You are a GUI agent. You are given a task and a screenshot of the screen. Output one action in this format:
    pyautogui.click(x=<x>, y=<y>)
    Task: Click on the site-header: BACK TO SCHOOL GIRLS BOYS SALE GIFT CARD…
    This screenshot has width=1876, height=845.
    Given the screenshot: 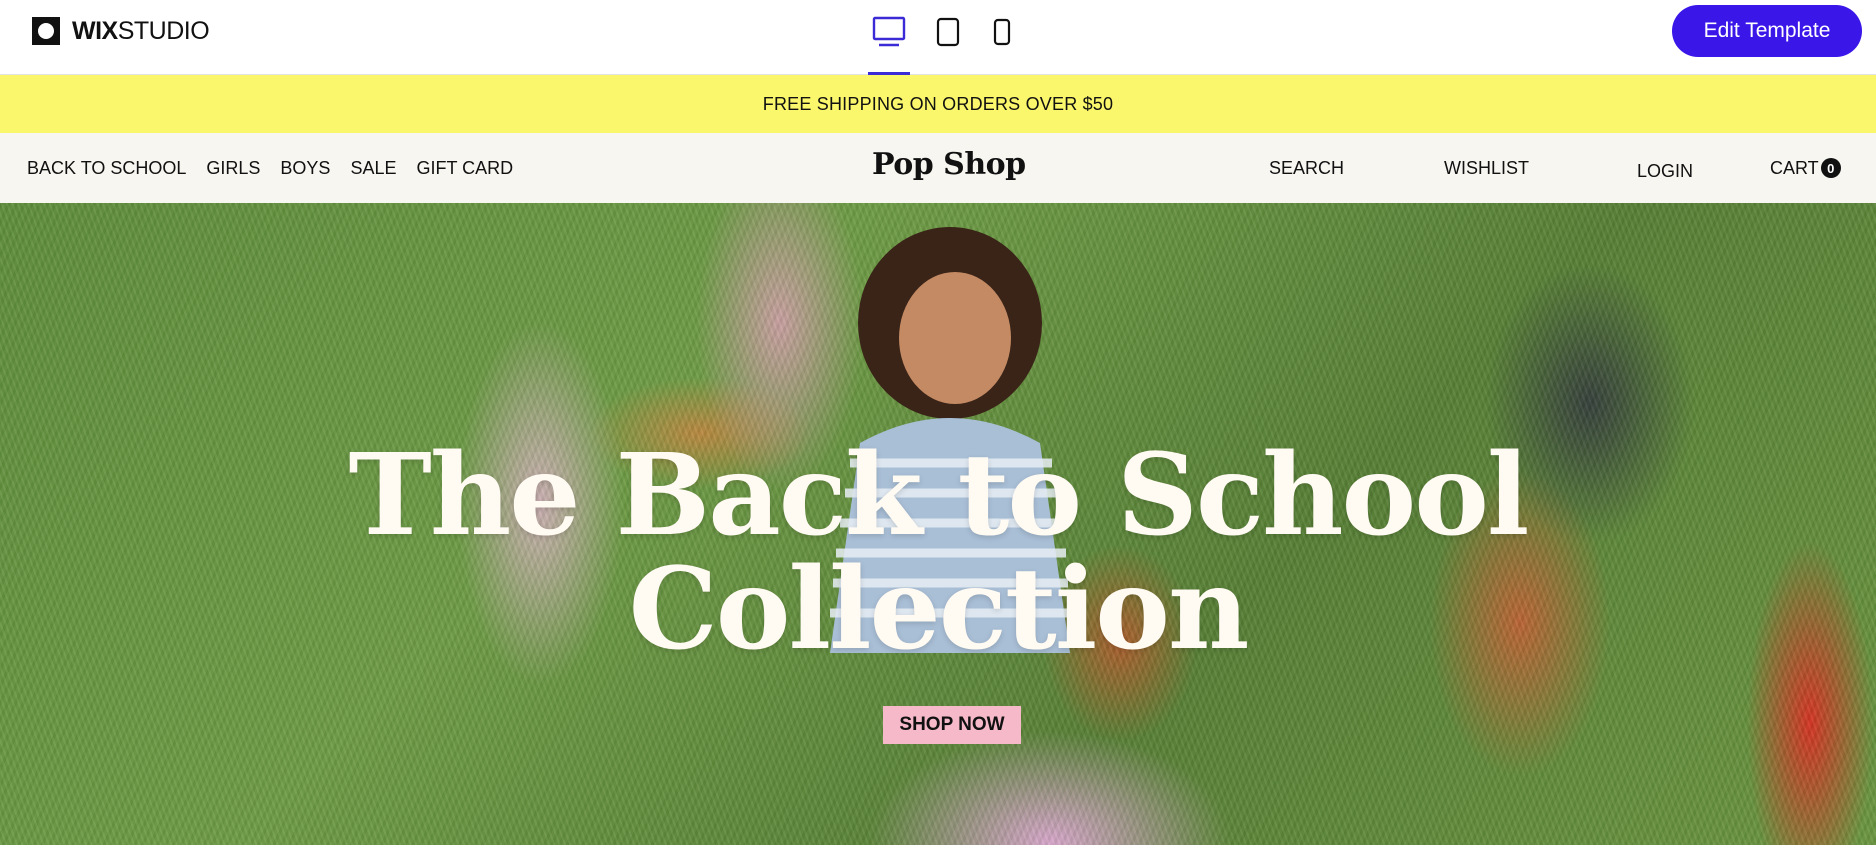 What is the action you would take?
    pyautogui.click(x=938, y=168)
    